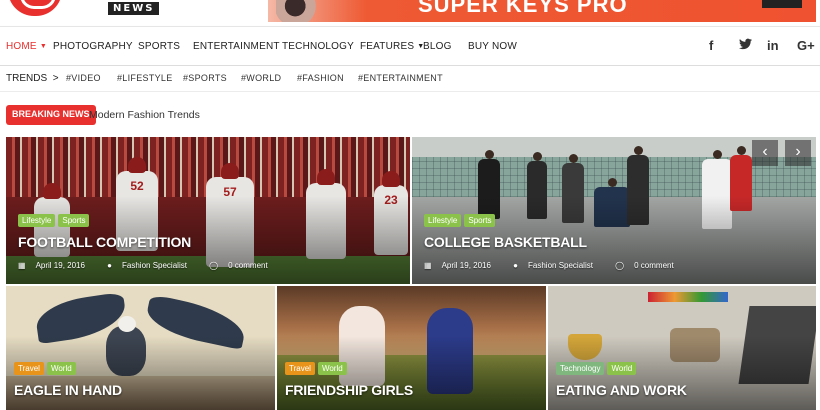 The height and width of the screenshot is (410, 820). What do you see at coordinates (144, 115) in the screenshot?
I see `breaking-news-headline: Modern Fashion Trends` at bounding box center [144, 115].